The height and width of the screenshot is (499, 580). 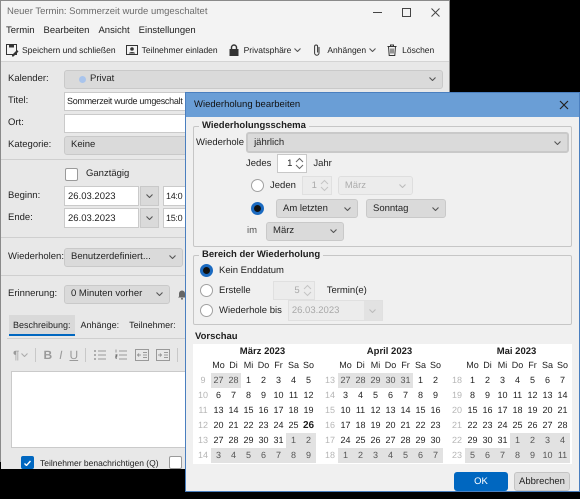 I want to click on numbered-list-icon, so click(x=121, y=355).